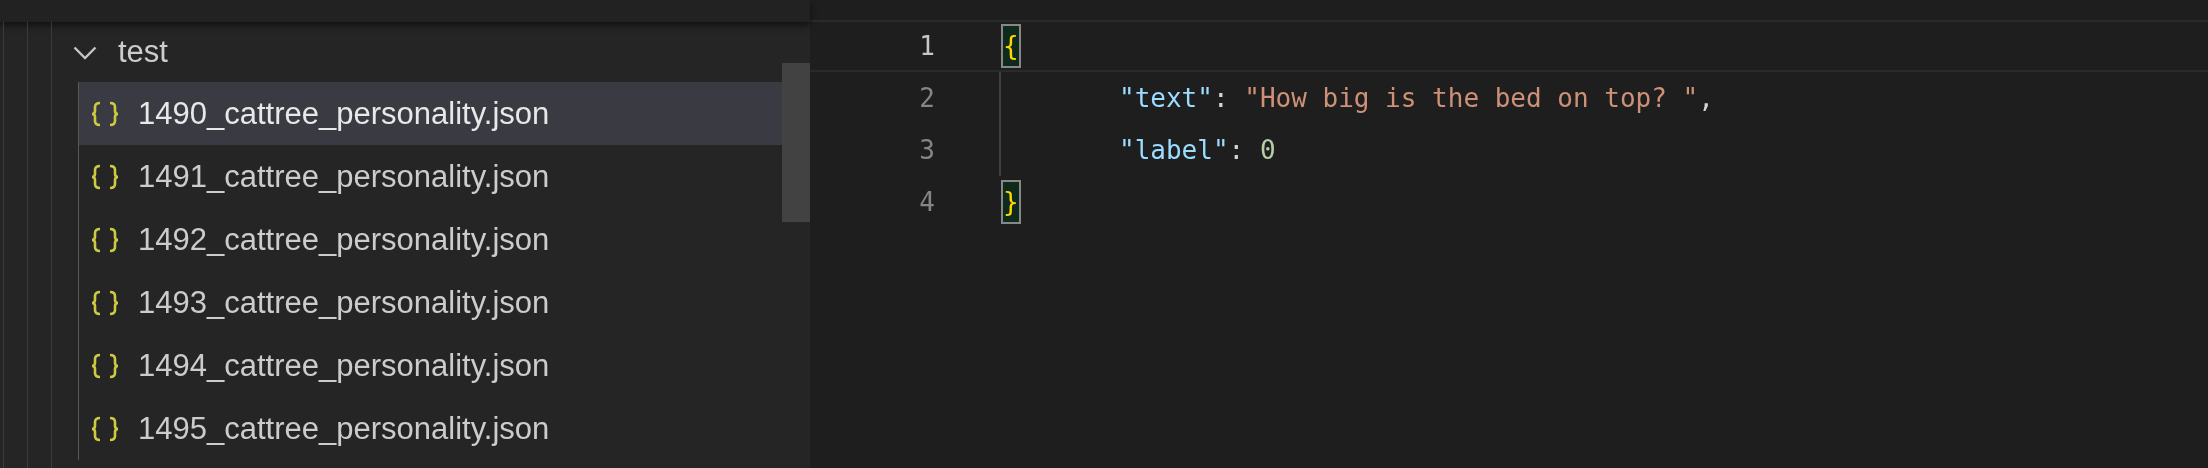 This screenshot has width=2208, height=468. What do you see at coordinates (1166, 98) in the screenshot?
I see `json-key: "text"` at bounding box center [1166, 98].